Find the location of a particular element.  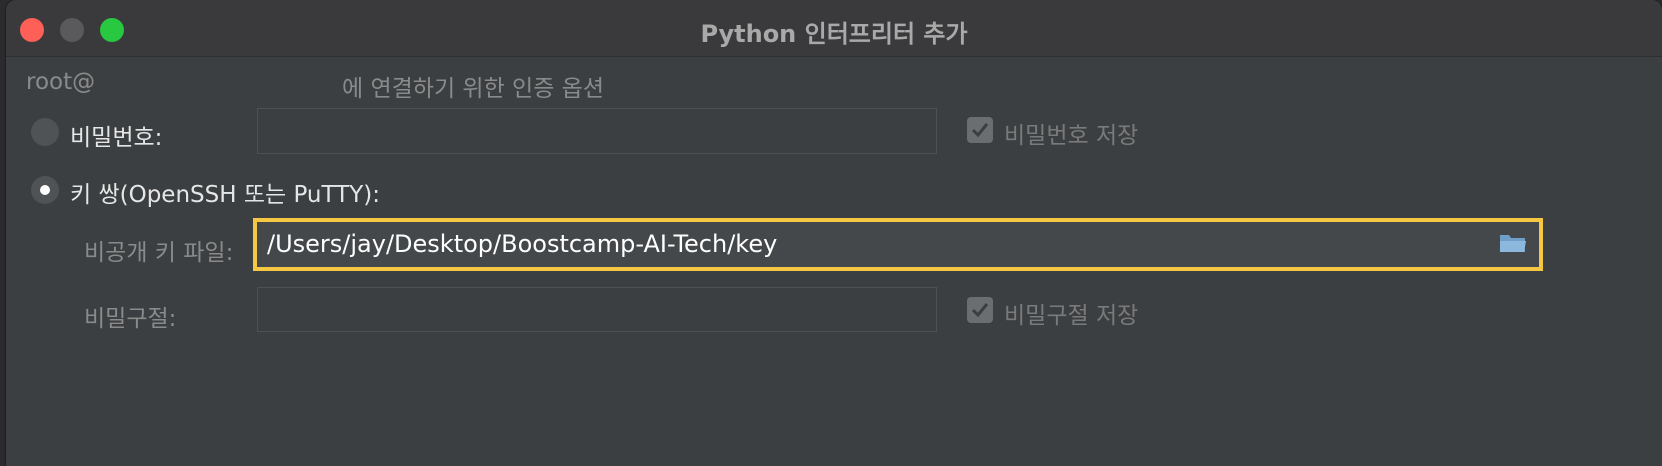

title-bar: Python 인터프리터 추가 is located at coordinates (834, 28).